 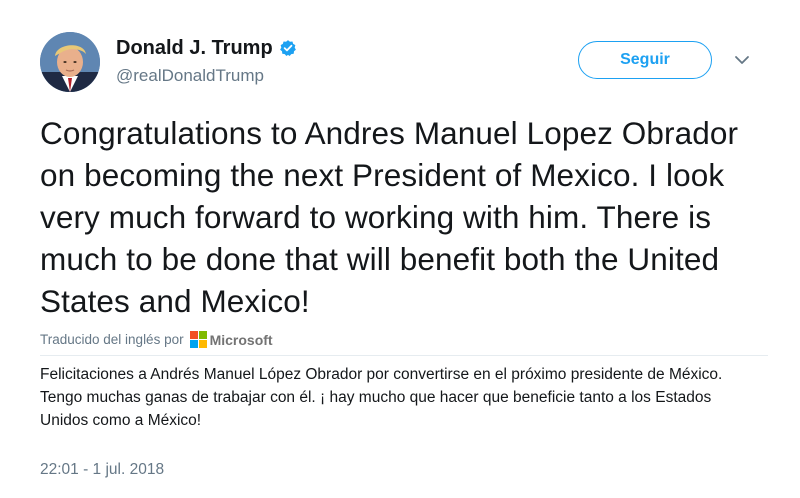 What do you see at coordinates (206, 76) in the screenshot?
I see `user-handle: @realDonaldTrump` at bounding box center [206, 76].